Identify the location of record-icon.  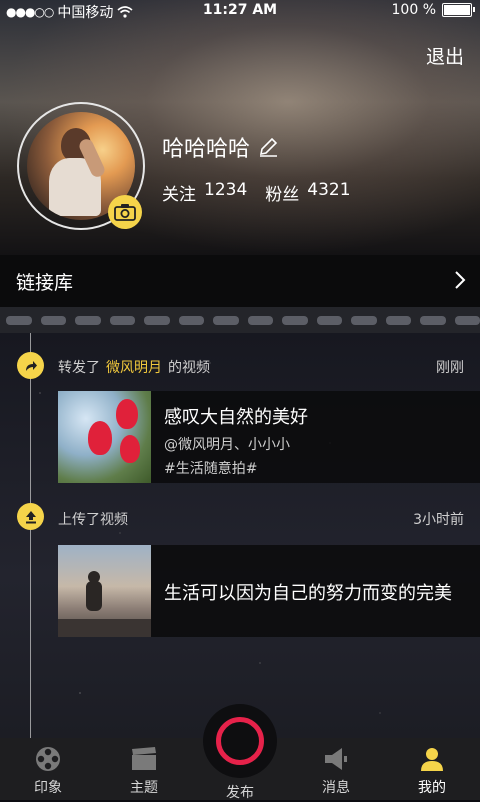
(240, 741).